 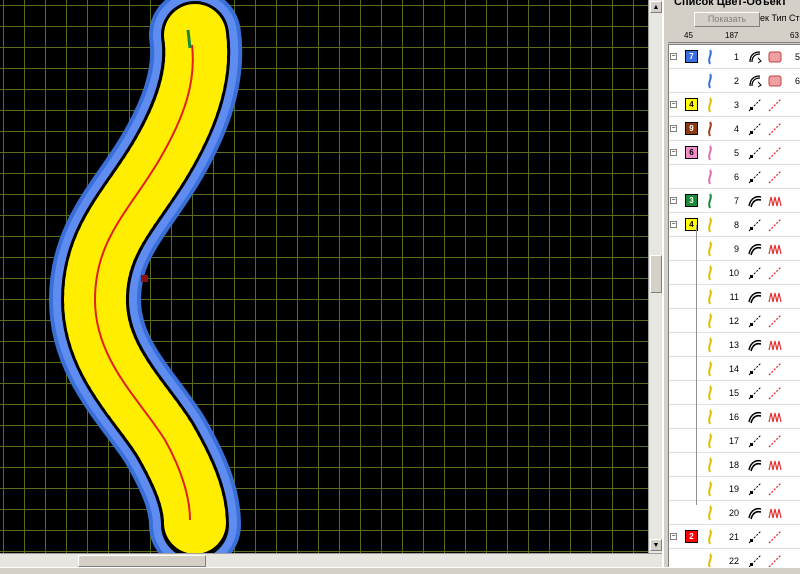 I want to click on object-number: 13, so click(x=733, y=345).